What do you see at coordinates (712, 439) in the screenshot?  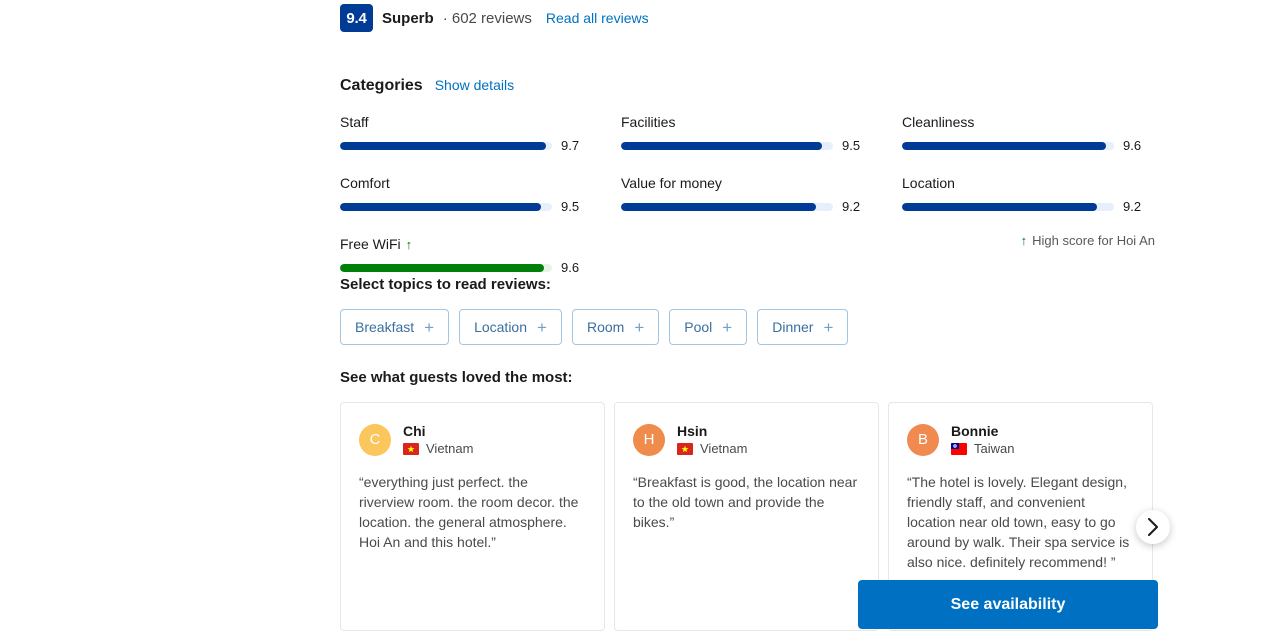 I see `review-author-details: Hsin Vietnam` at bounding box center [712, 439].